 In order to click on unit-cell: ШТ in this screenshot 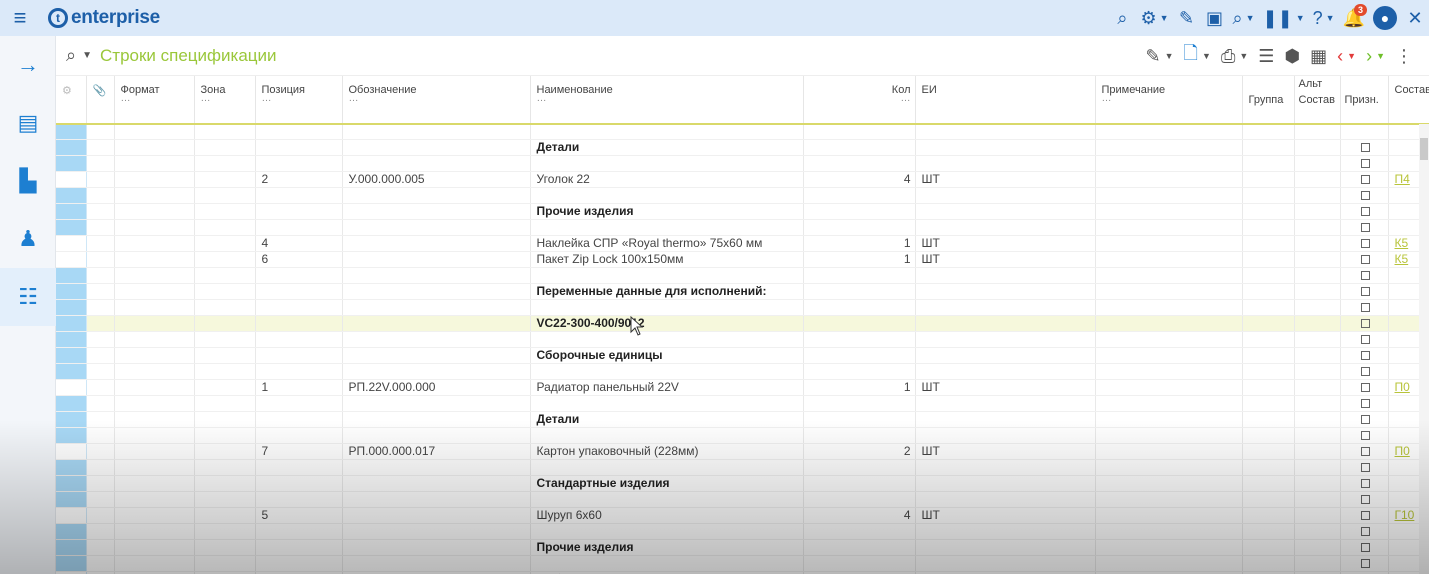, I will do `click(1005, 179)`.